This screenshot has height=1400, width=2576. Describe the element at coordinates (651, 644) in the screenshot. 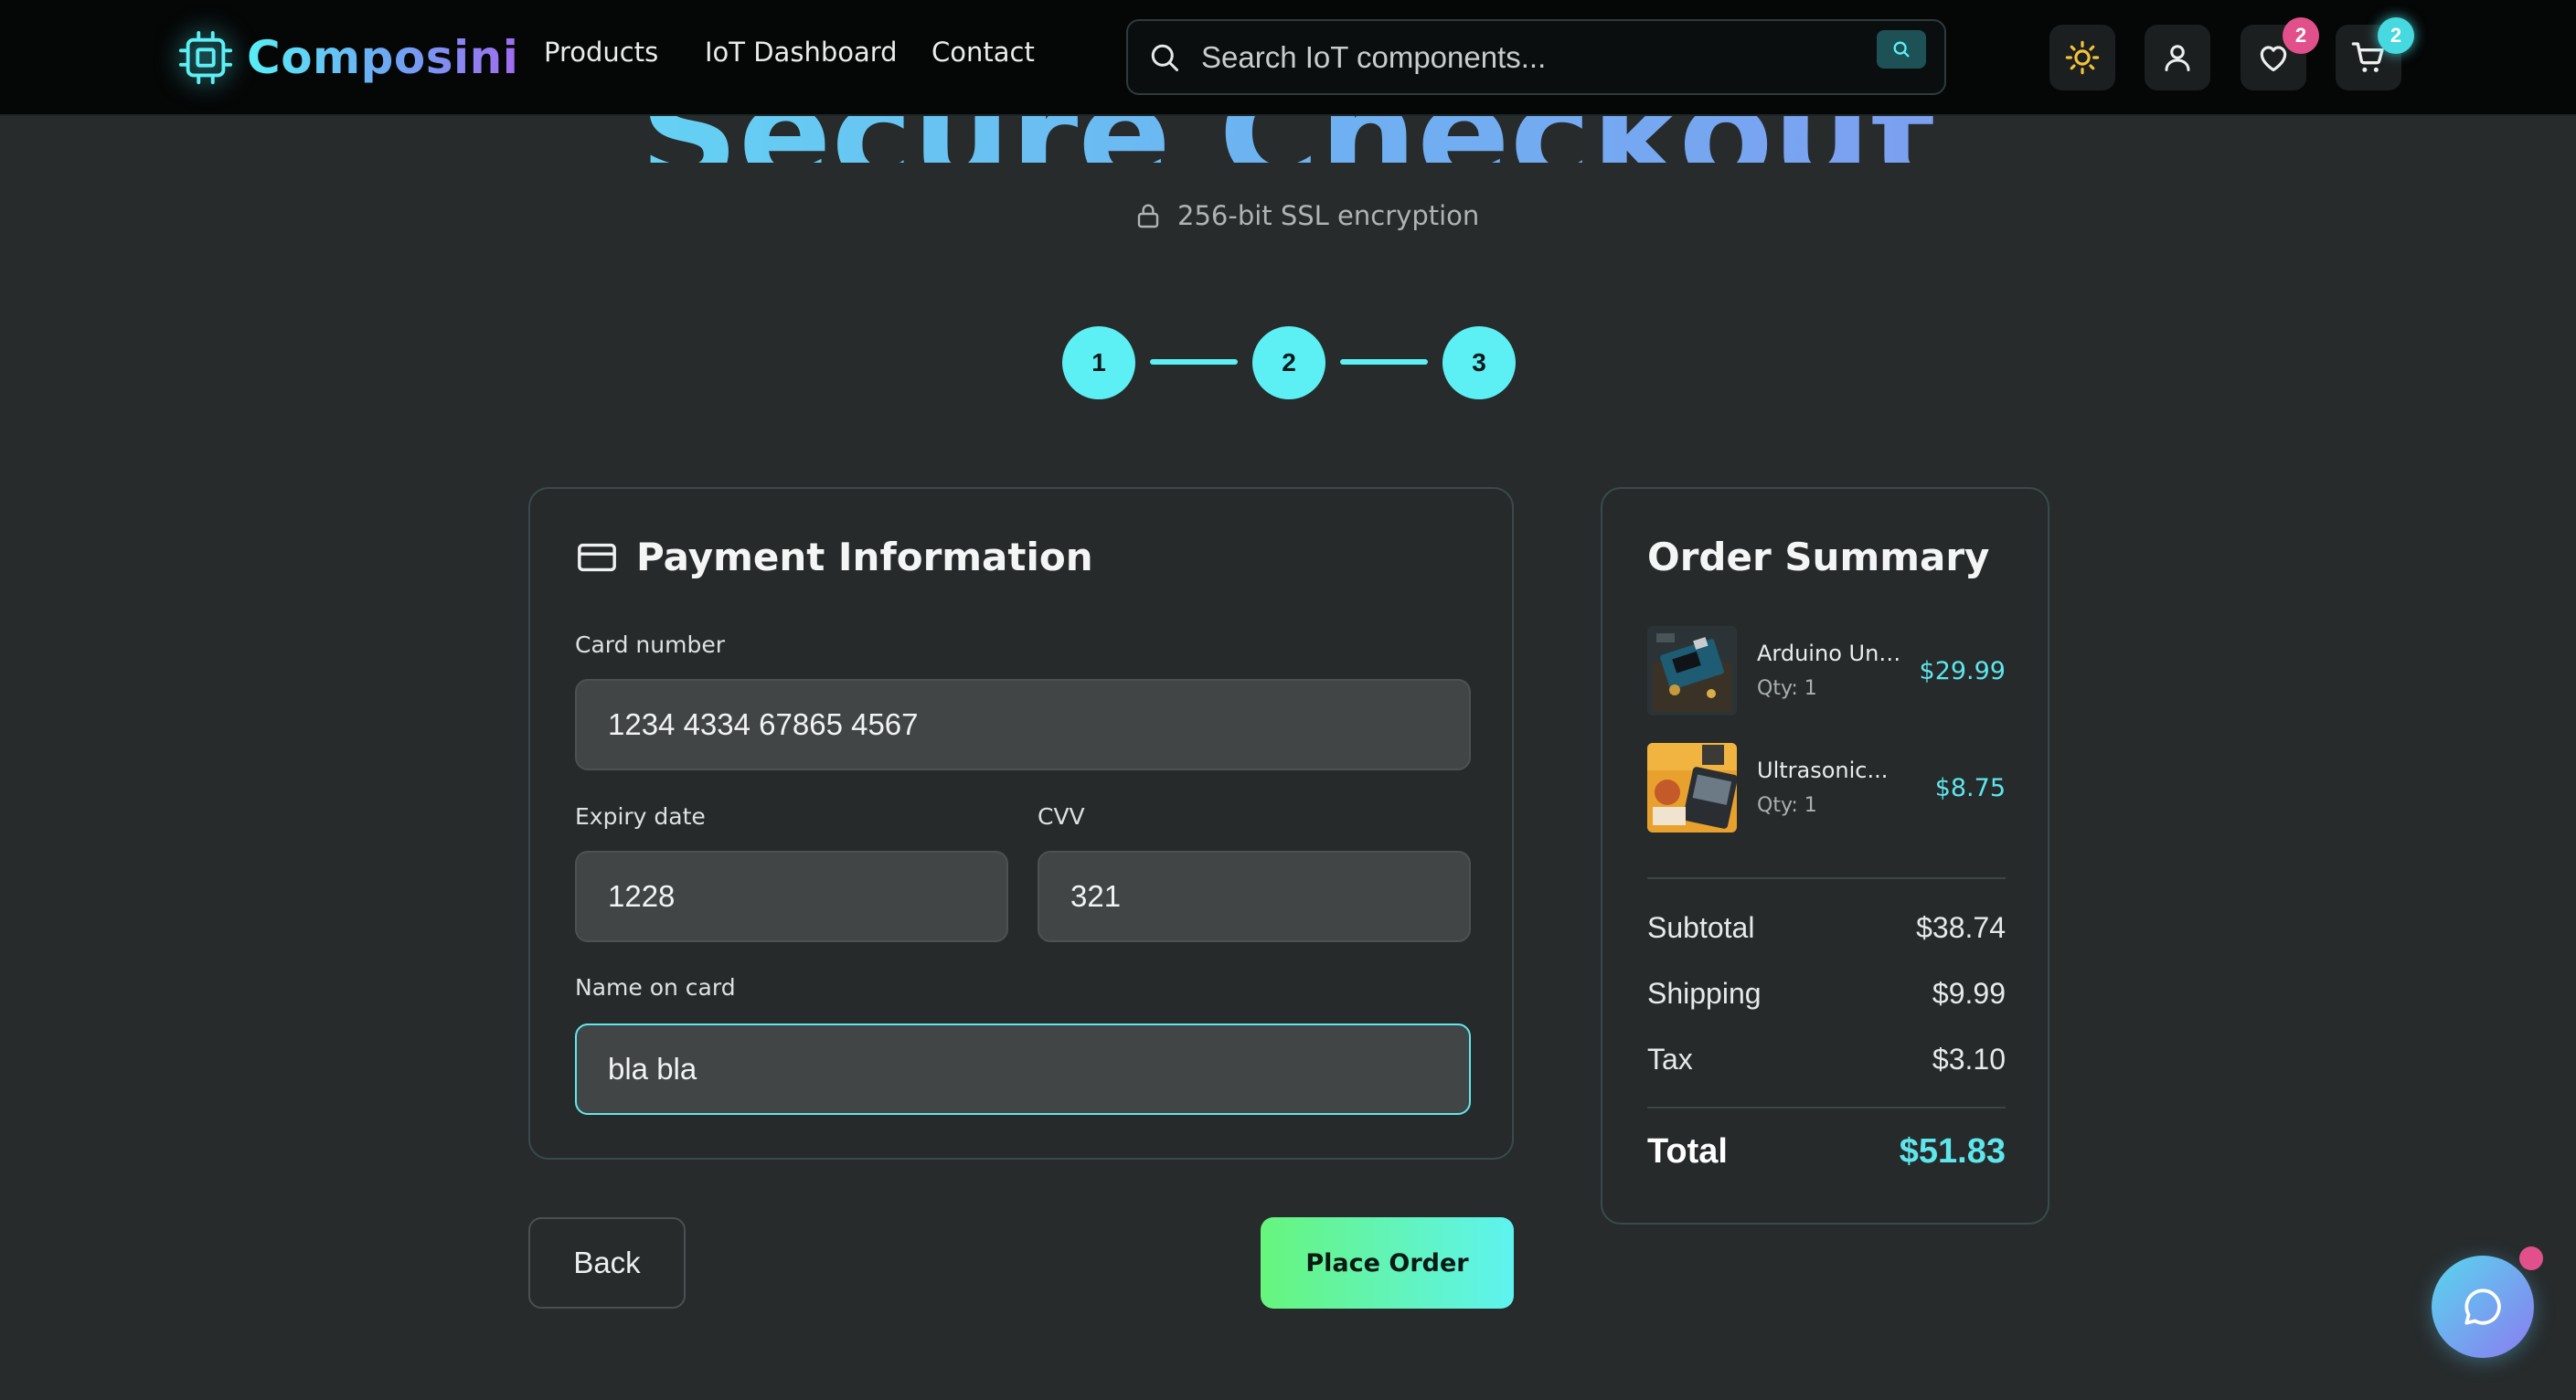

I see `card-number-label: Card number` at that location.